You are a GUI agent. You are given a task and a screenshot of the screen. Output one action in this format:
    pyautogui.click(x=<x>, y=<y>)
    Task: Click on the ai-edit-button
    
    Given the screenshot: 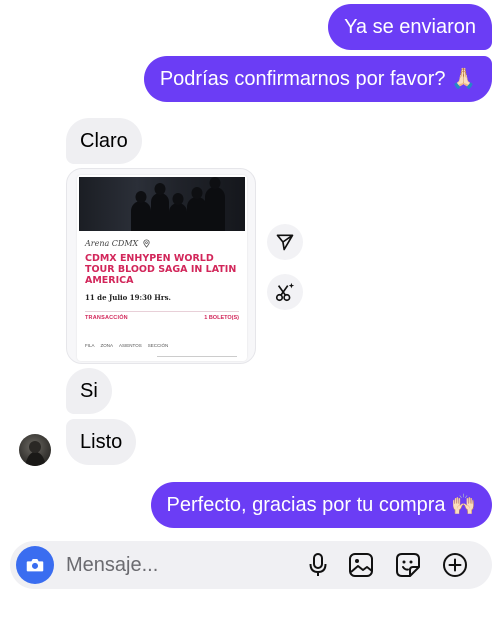 What is the action you would take?
    pyautogui.click(x=285, y=292)
    